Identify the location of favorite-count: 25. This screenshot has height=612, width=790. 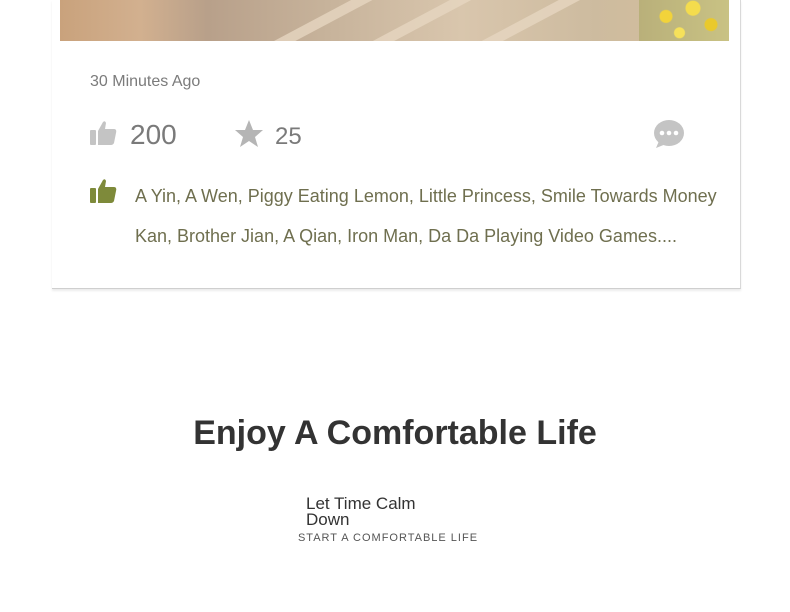
(288, 136).